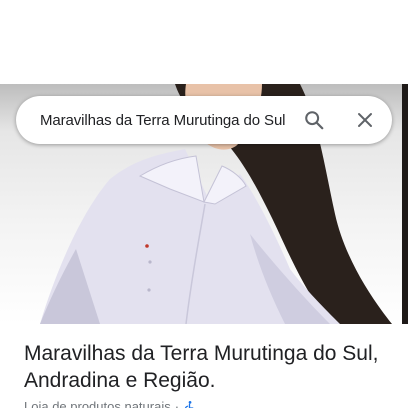 This screenshot has width=408, height=408. What do you see at coordinates (365, 120) in the screenshot?
I see `close-icon` at bounding box center [365, 120].